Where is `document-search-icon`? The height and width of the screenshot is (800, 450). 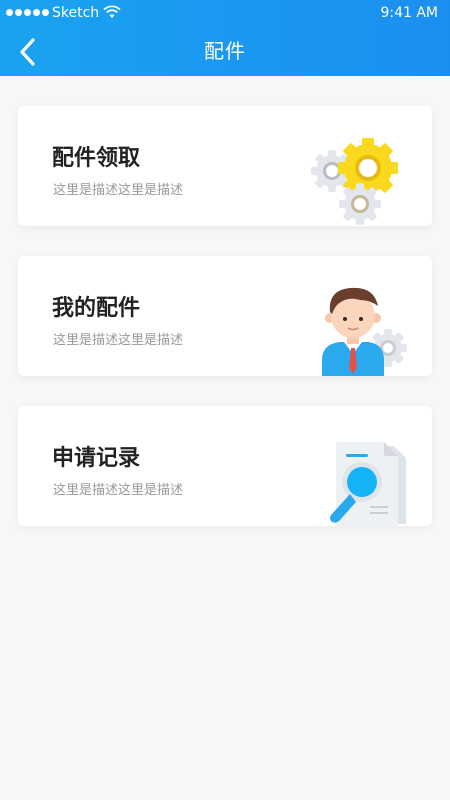 document-search-icon is located at coordinates (368, 484).